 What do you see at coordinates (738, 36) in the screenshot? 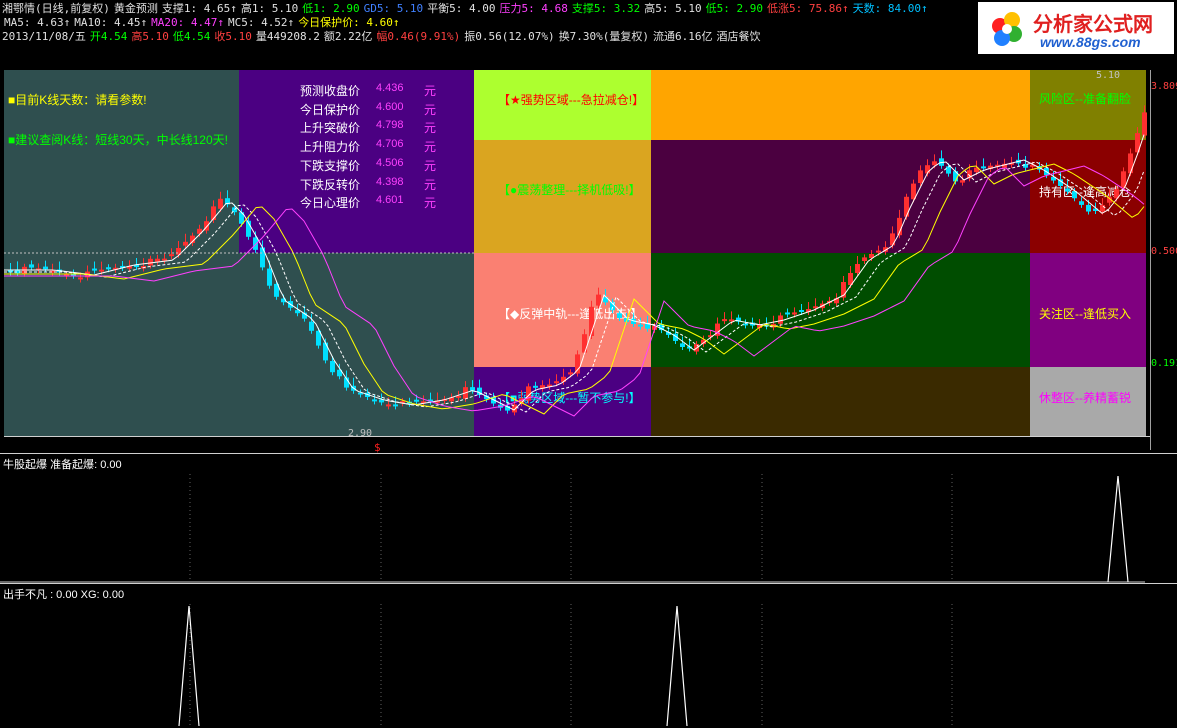
I see `row3-item: 酒店餐饮` at bounding box center [738, 36].